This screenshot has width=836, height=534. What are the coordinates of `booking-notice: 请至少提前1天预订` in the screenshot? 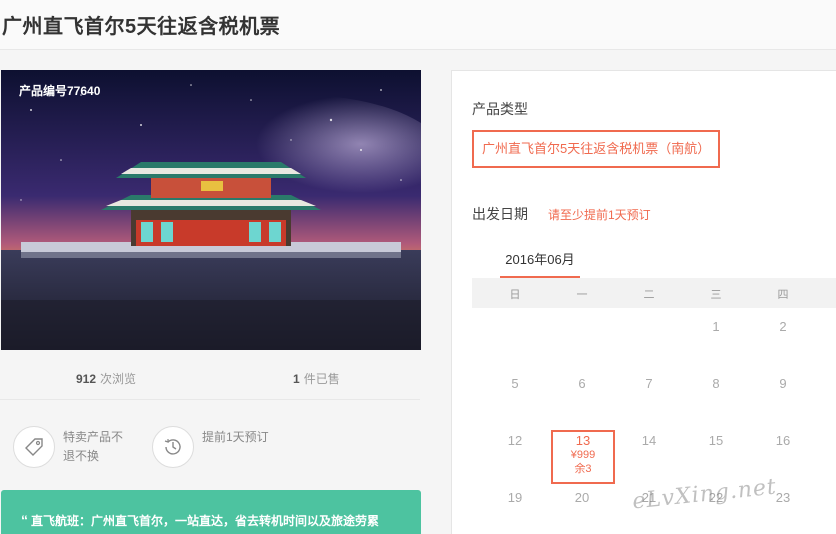 It's located at (599, 215).